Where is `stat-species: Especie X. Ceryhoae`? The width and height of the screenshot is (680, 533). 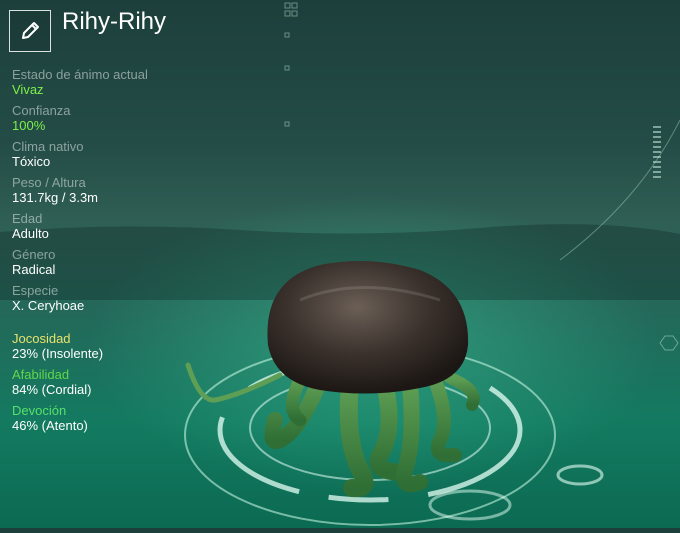
stat-species: Especie X. Ceryhoae is located at coordinates (122, 298).